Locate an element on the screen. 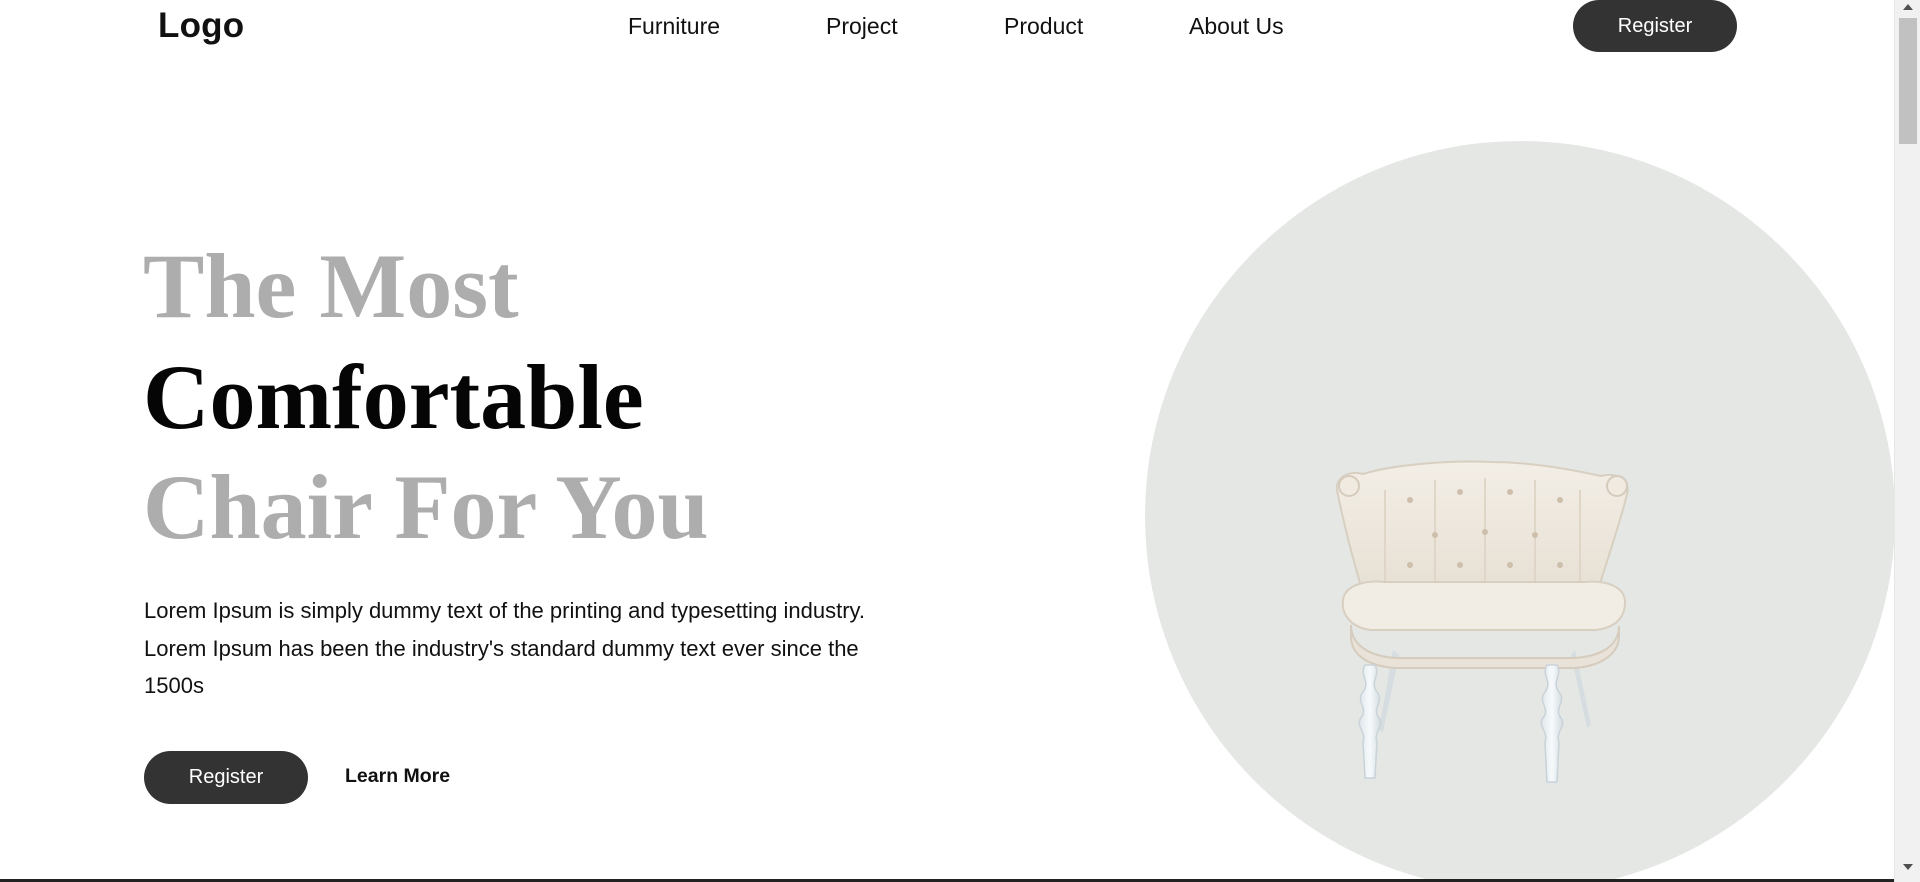 This screenshot has height=882, width=1920. logo: Logo is located at coordinates (201, 26).